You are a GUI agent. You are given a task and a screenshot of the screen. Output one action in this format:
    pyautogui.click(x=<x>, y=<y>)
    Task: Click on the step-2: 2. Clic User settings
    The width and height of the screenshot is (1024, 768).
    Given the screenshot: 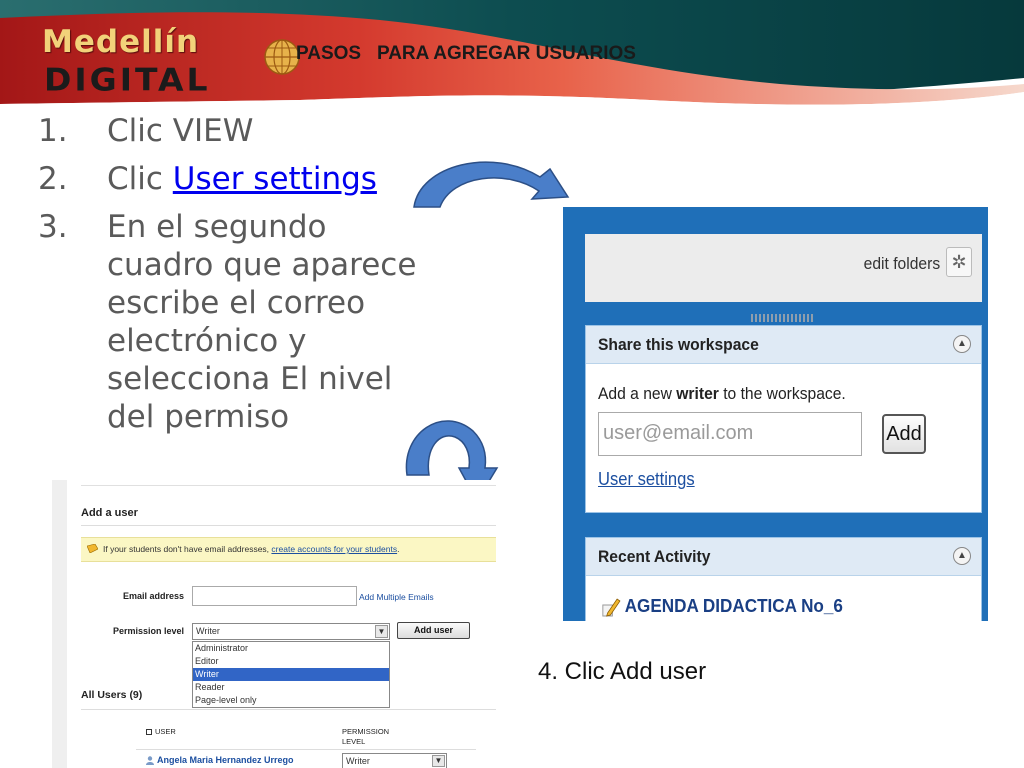 What is the action you would take?
    pyautogui.click(x=228, y=179)
    